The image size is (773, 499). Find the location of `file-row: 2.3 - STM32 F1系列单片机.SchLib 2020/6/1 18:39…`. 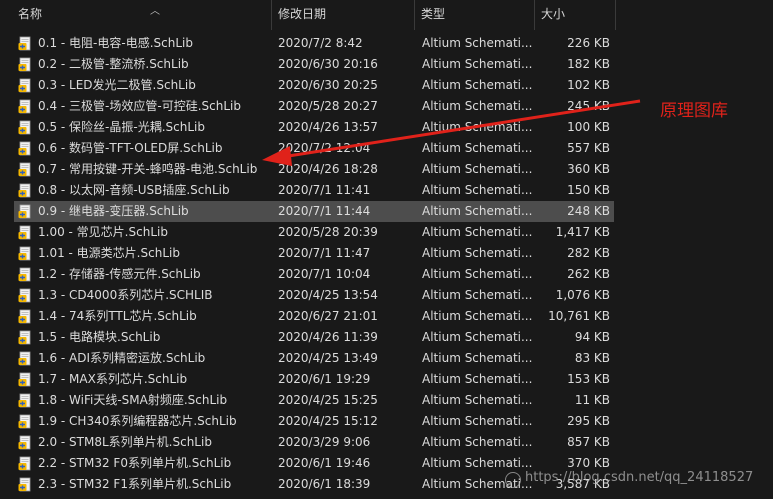

file-row: 2.3 - STM32 F1系列单片机.SchLib 2020/6/1 18:39… is located at coordinates (314, 484).